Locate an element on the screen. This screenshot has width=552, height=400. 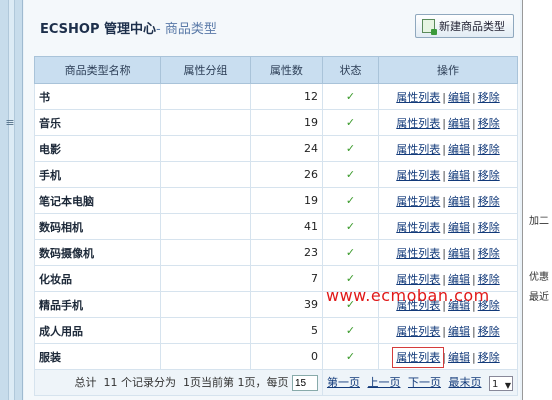
table-row: 电影 24 ✓ 属性列表 | 编辑 | 移除 is located at coordinates (276, 148).